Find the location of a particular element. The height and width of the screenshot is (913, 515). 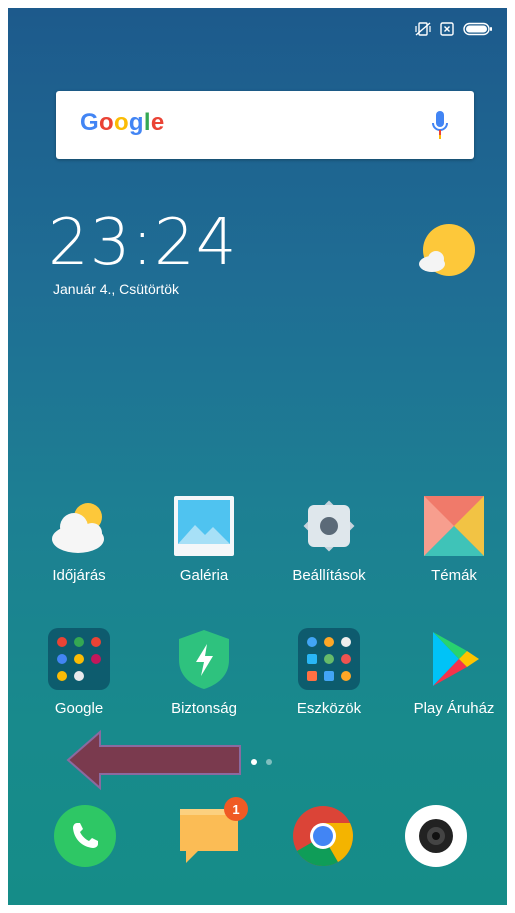

tools-folder-icon is located at coordinates (329, 659).